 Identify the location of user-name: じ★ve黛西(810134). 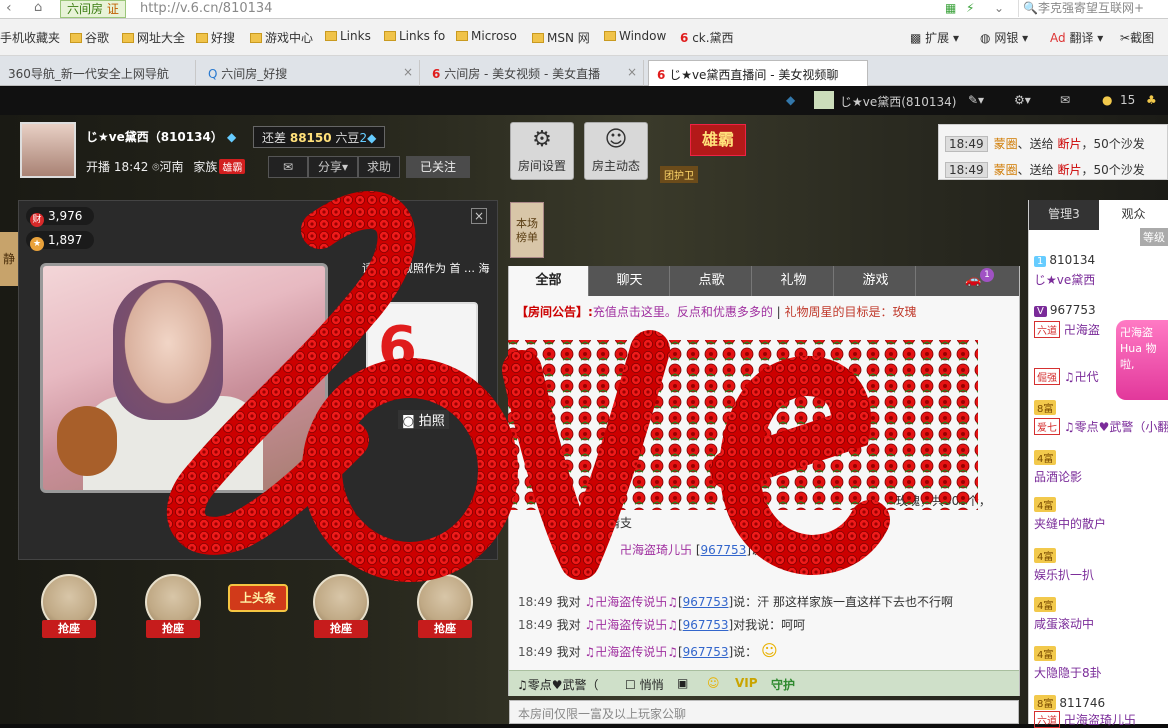
(898, 101).